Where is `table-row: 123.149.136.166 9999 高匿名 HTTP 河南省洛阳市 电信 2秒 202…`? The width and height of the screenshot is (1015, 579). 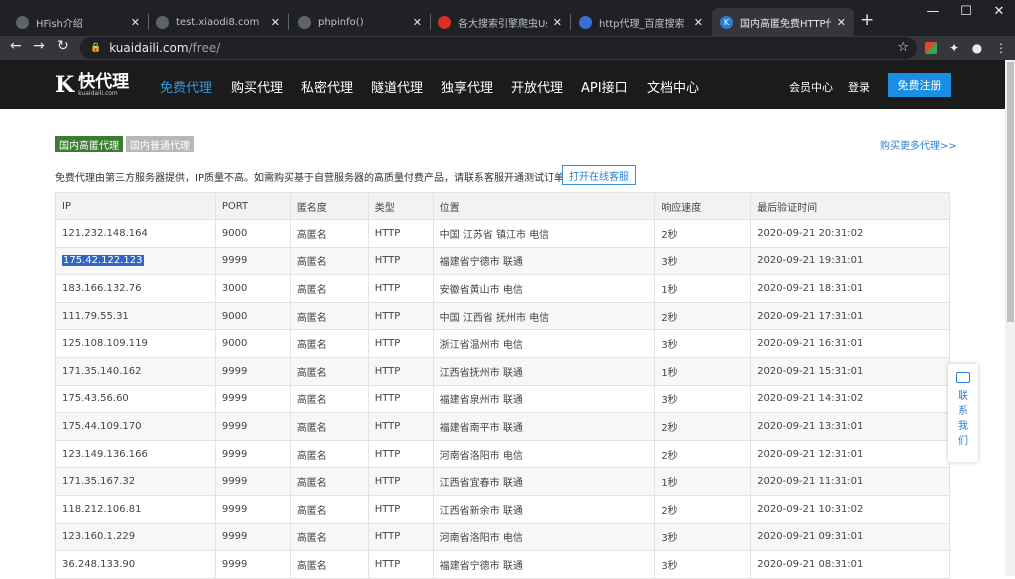 table-row: 123.149.136.166 9999 高匿名 HTTP 河南省洛阳市 电信 2秒 202… is located at coordinates (502, 454).